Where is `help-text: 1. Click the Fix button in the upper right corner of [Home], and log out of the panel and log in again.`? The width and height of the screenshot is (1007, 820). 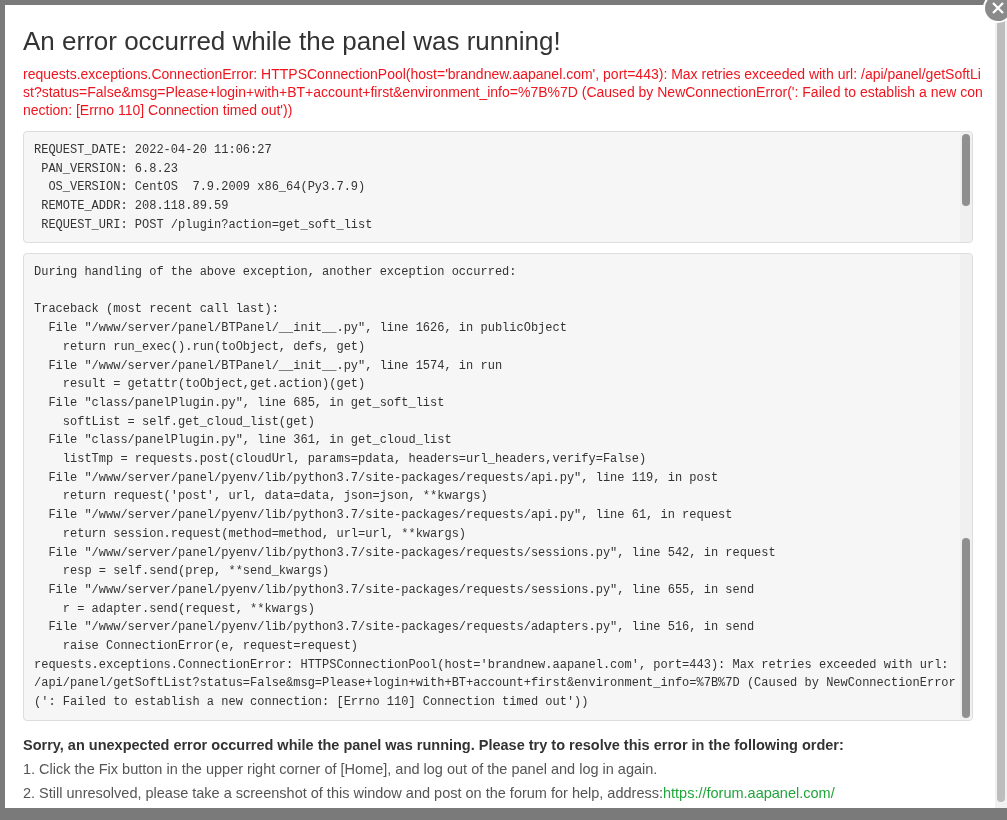 help-text: 1. Click the Fix button in the upper right corner of [Home], and log out of the panel and log in again. is located at coordinates (341, 769).